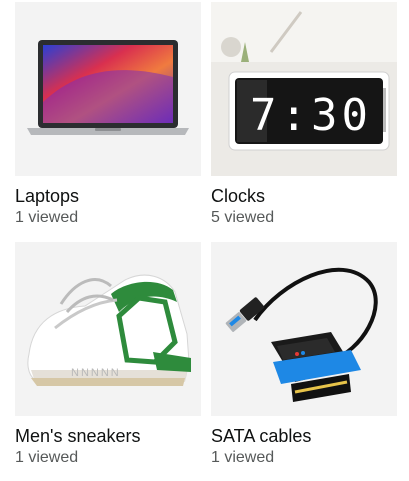 The height and width of the screenshot is (481, 409). What do you see at coordinates (47, 196) in the screenshot?
I see `card-title: Laptops` at bounding box center [47, 196].